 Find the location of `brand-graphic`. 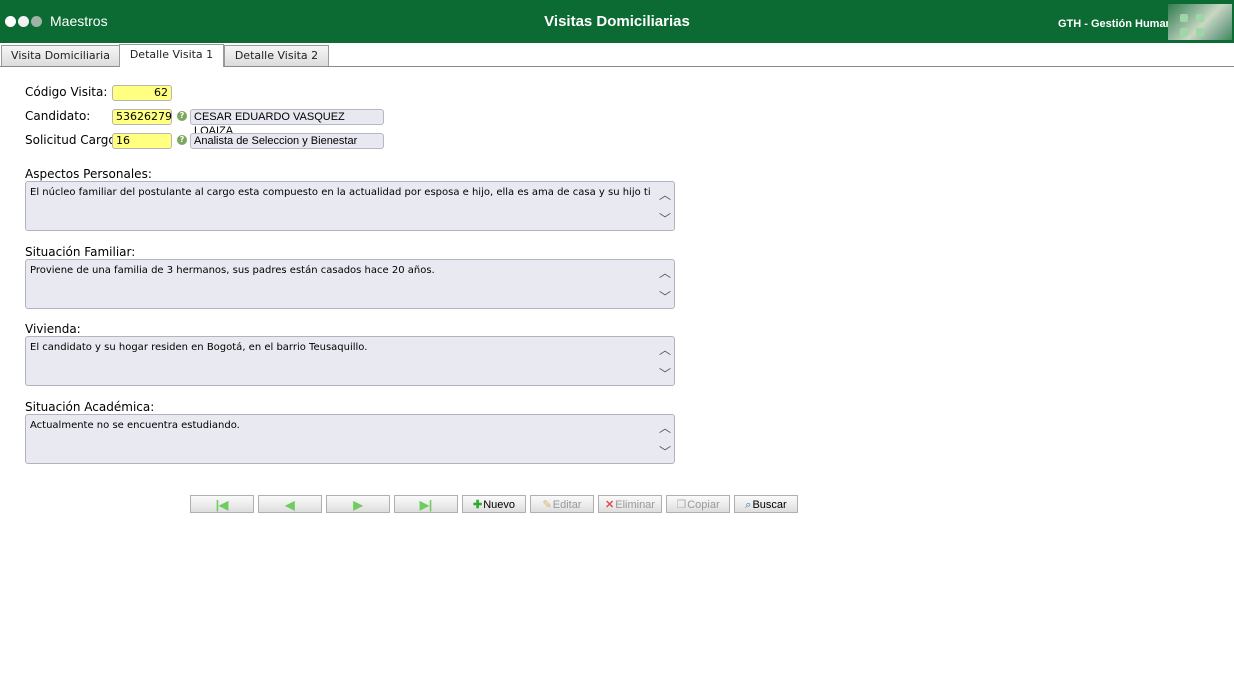

brand-graphic is located at coordinates (1200, 22).